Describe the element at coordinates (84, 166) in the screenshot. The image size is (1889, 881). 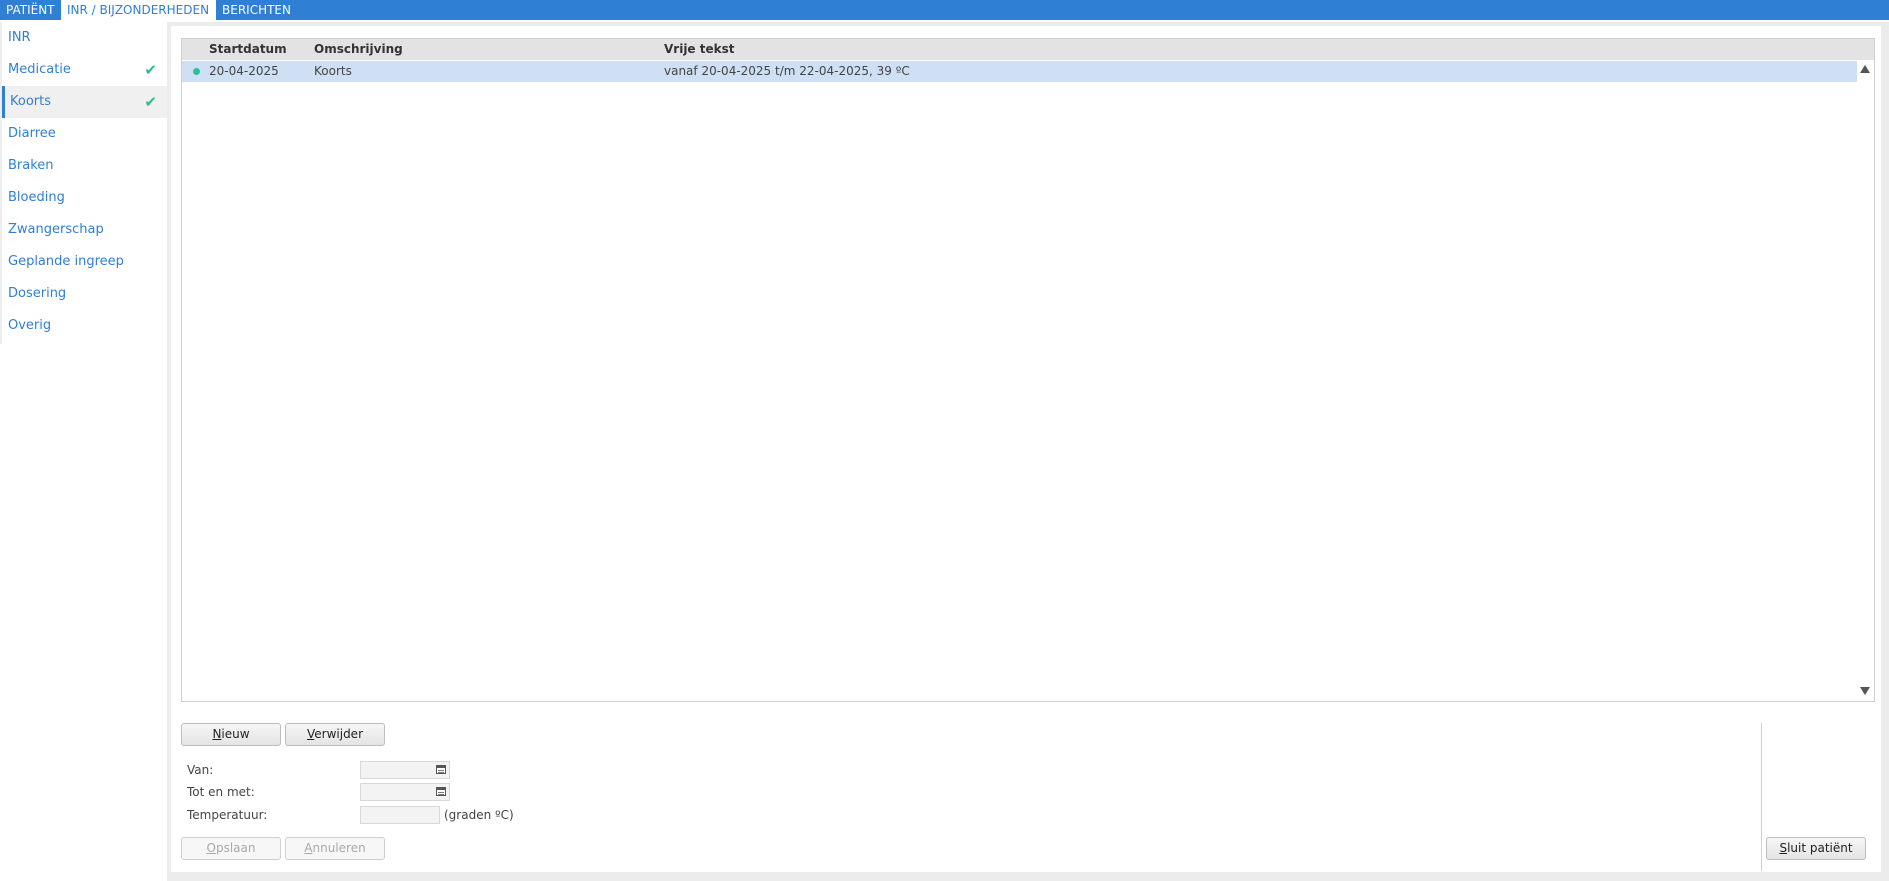
I see `sidebar-item-braken: Braken` at that location.